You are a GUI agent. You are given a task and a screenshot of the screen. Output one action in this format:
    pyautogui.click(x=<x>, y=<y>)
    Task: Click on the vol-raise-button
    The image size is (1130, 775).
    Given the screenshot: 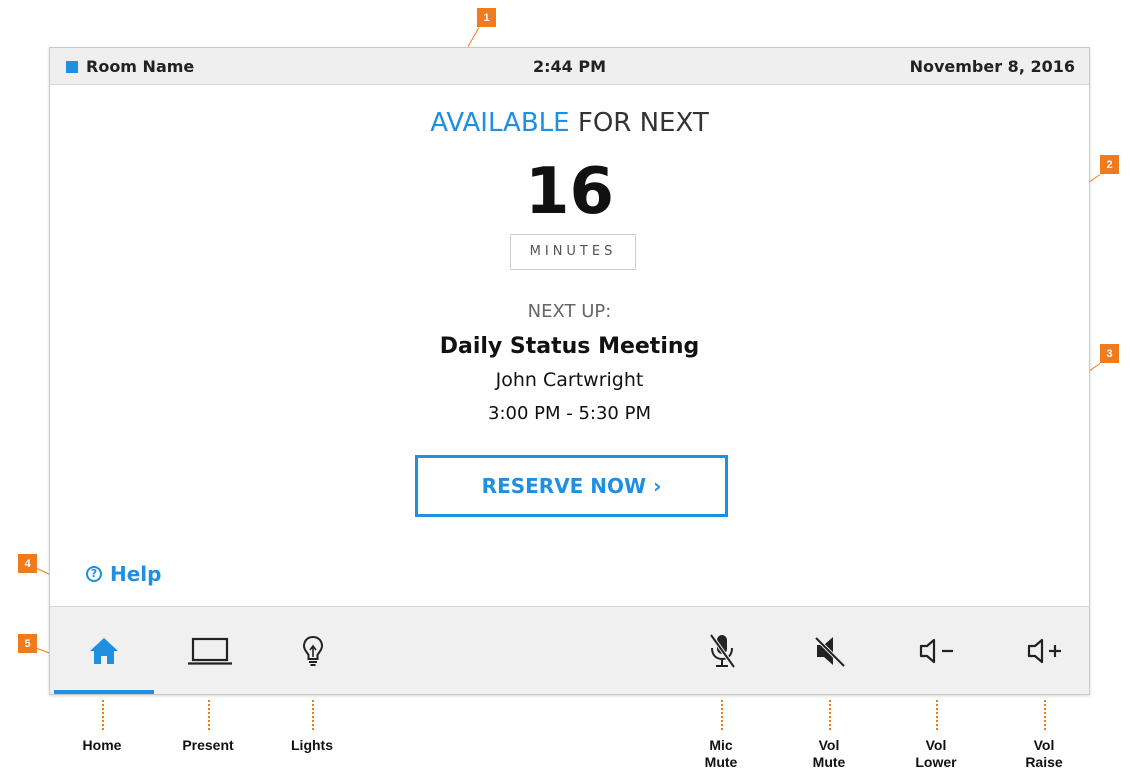 What is the action you would take?
    pyautogui.click(x=1045, y=650)
    